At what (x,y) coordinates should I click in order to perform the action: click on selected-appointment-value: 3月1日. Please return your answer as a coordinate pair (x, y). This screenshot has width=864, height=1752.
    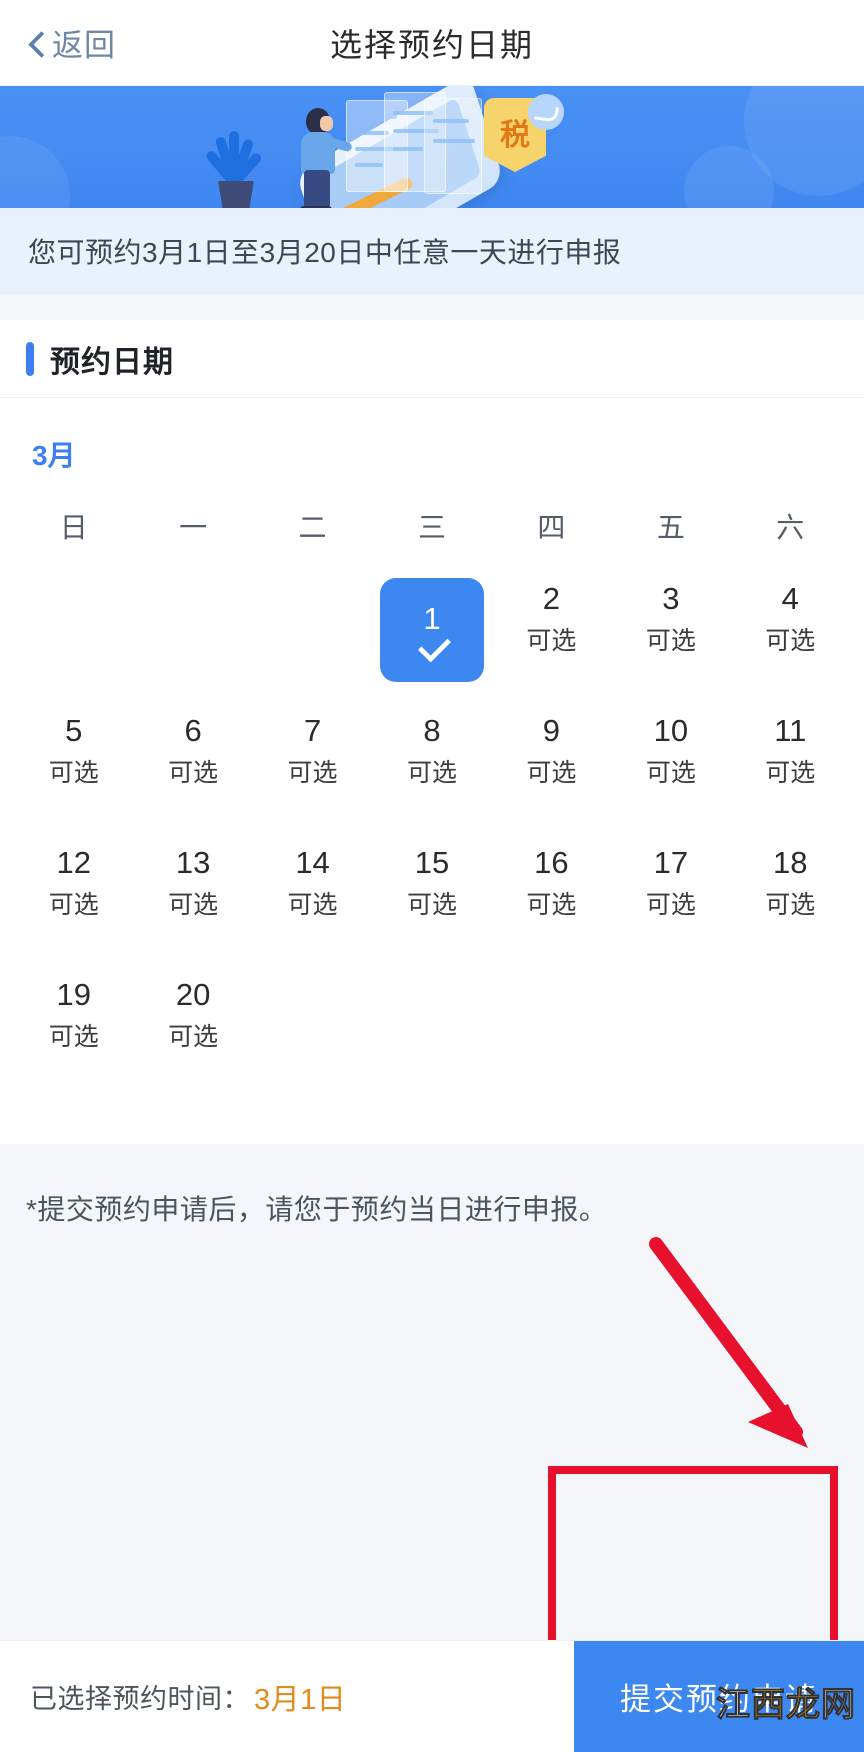
    Looking at the image, I should click on (300, 1699).